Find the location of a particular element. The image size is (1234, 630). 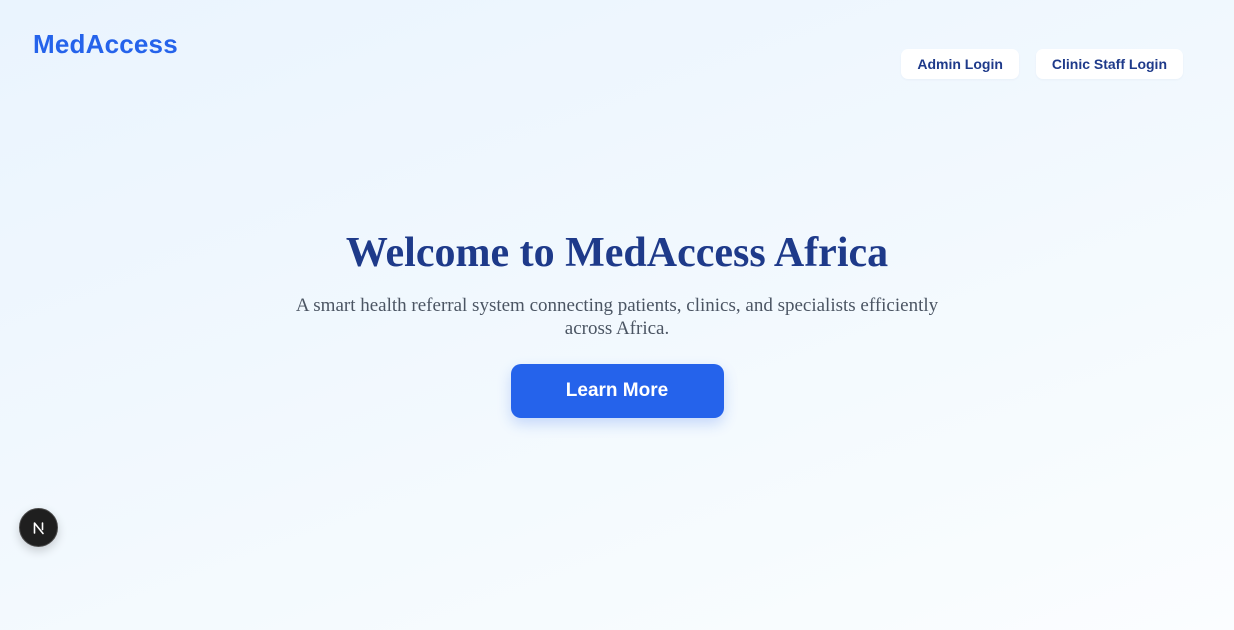

logo: MedAccess is located at coordinates (105, 44).